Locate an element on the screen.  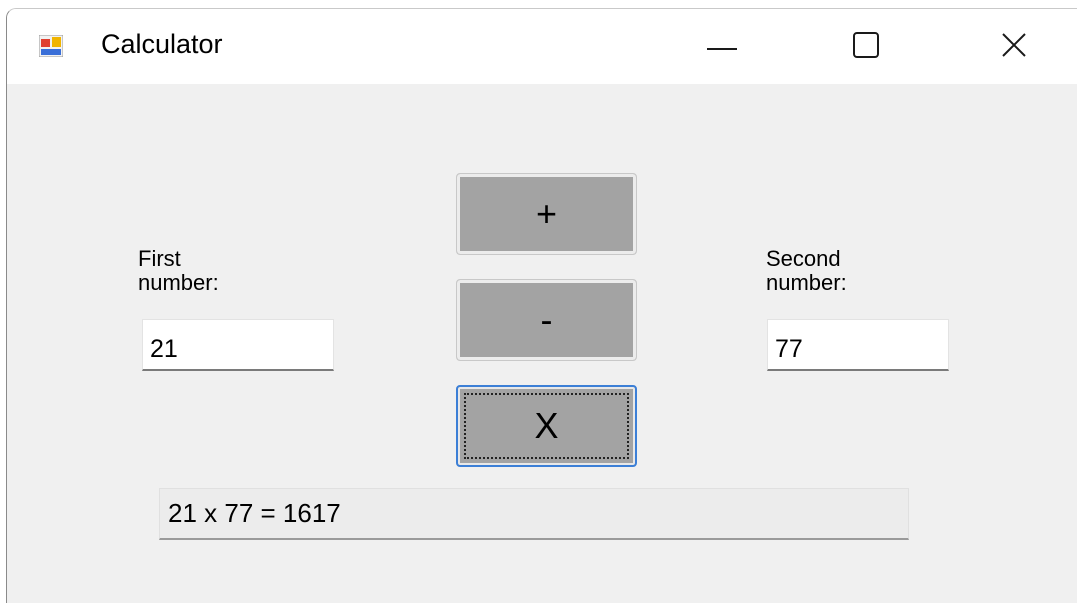
minimize-button is located at coordinates (722, 47).